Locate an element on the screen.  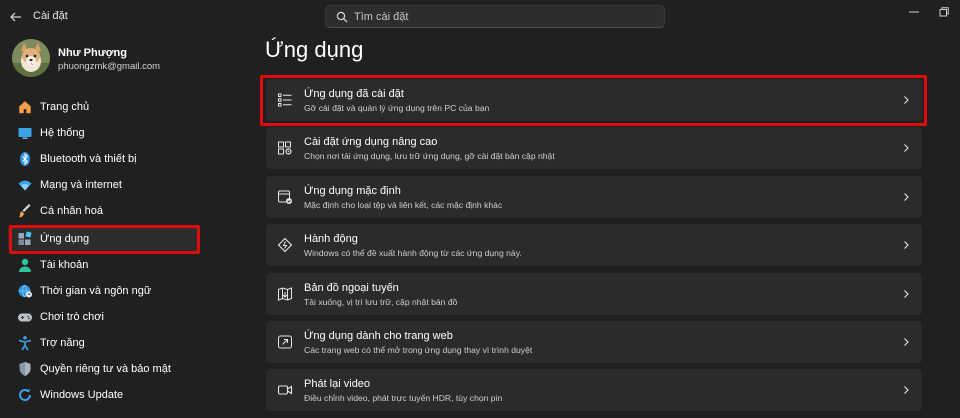
restore-icon is located at coordinates (944, 12).